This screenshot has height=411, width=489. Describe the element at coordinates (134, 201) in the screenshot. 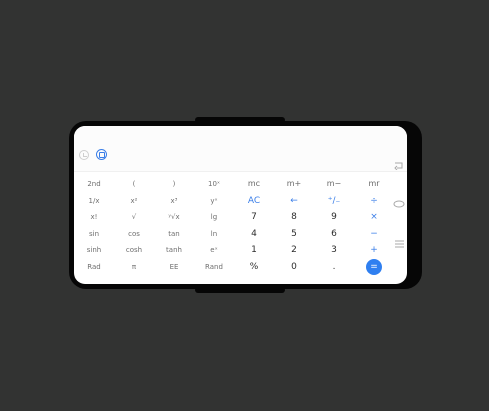

I see `square-key: x²` at that location.